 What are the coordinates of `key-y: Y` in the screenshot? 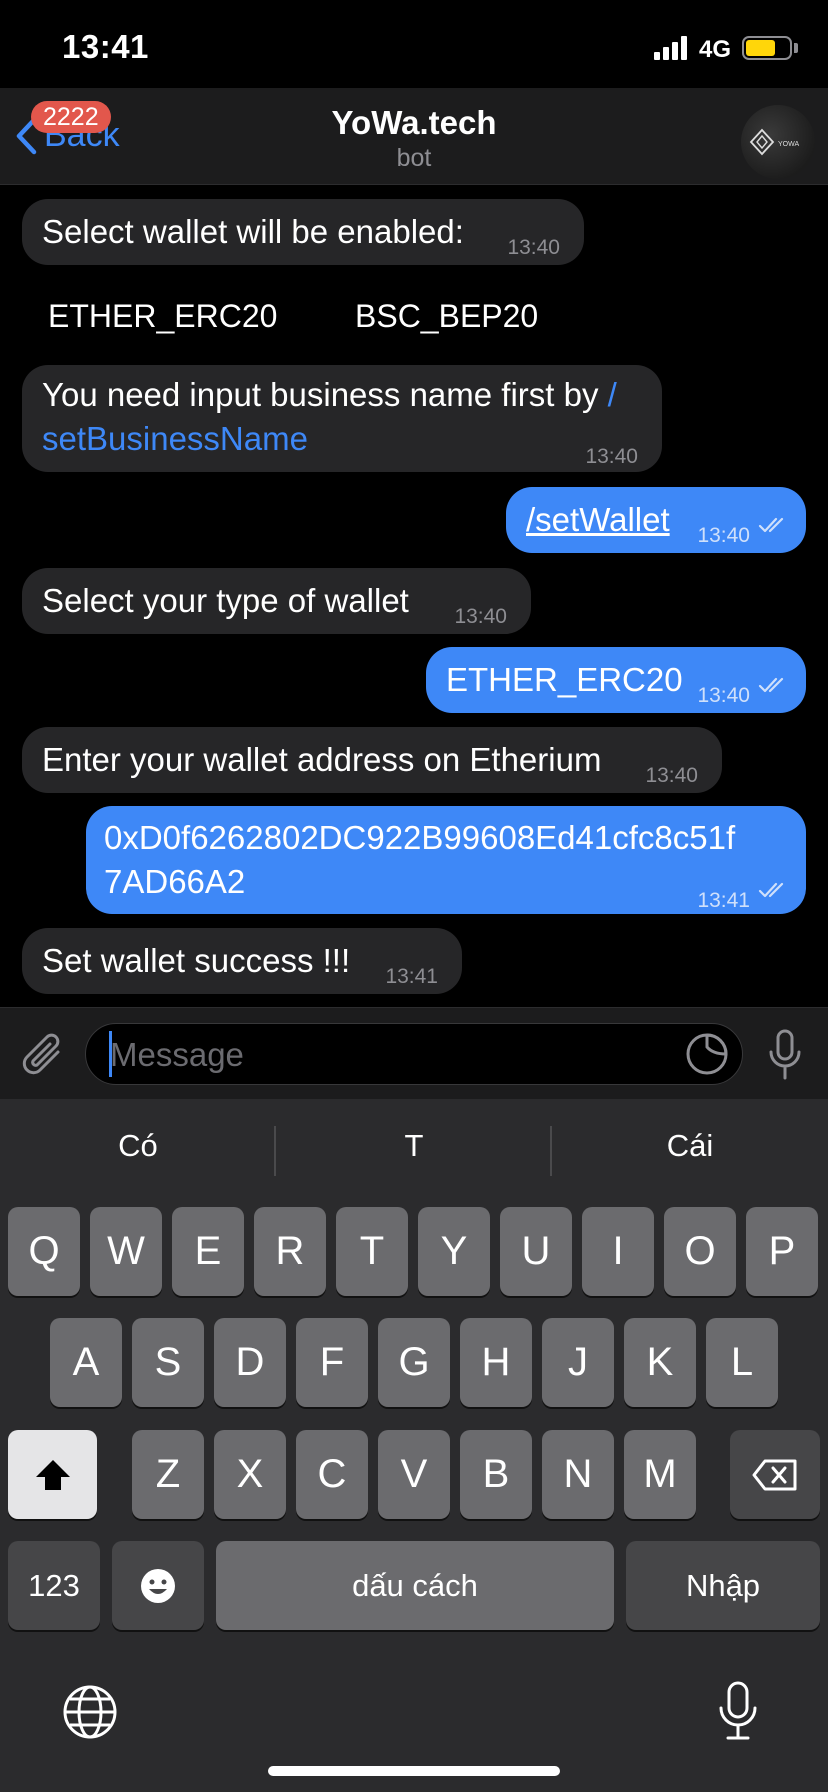 It's located at (454, 1251).